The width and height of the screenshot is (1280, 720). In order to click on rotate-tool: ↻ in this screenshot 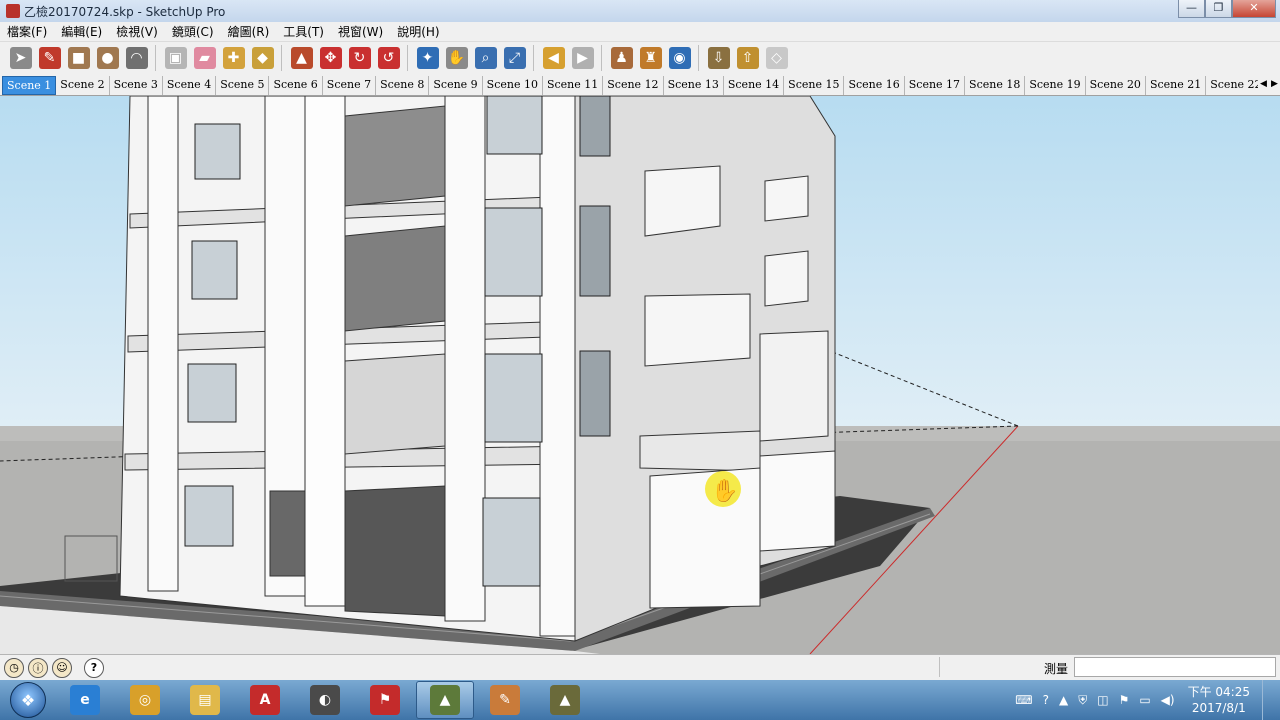, I will do `click(359, 58)`.